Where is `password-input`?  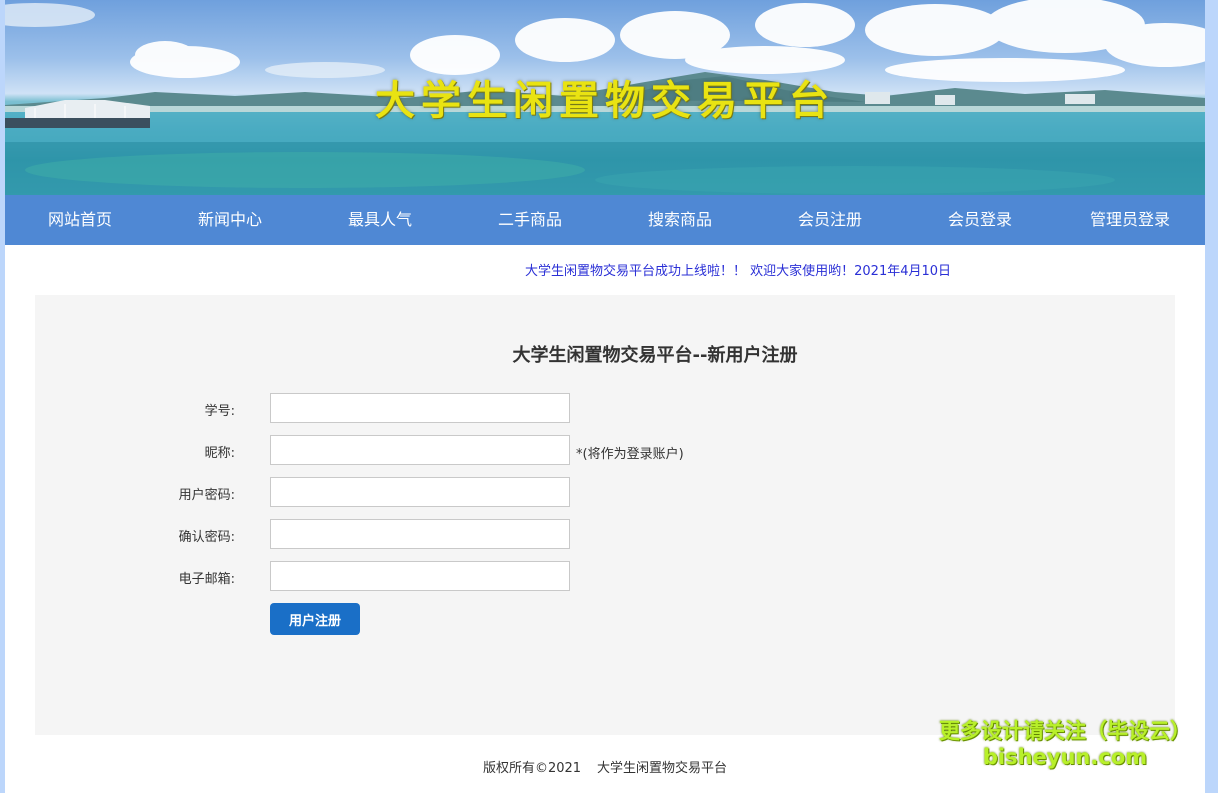
password-input is located at coordinates (420, 492).